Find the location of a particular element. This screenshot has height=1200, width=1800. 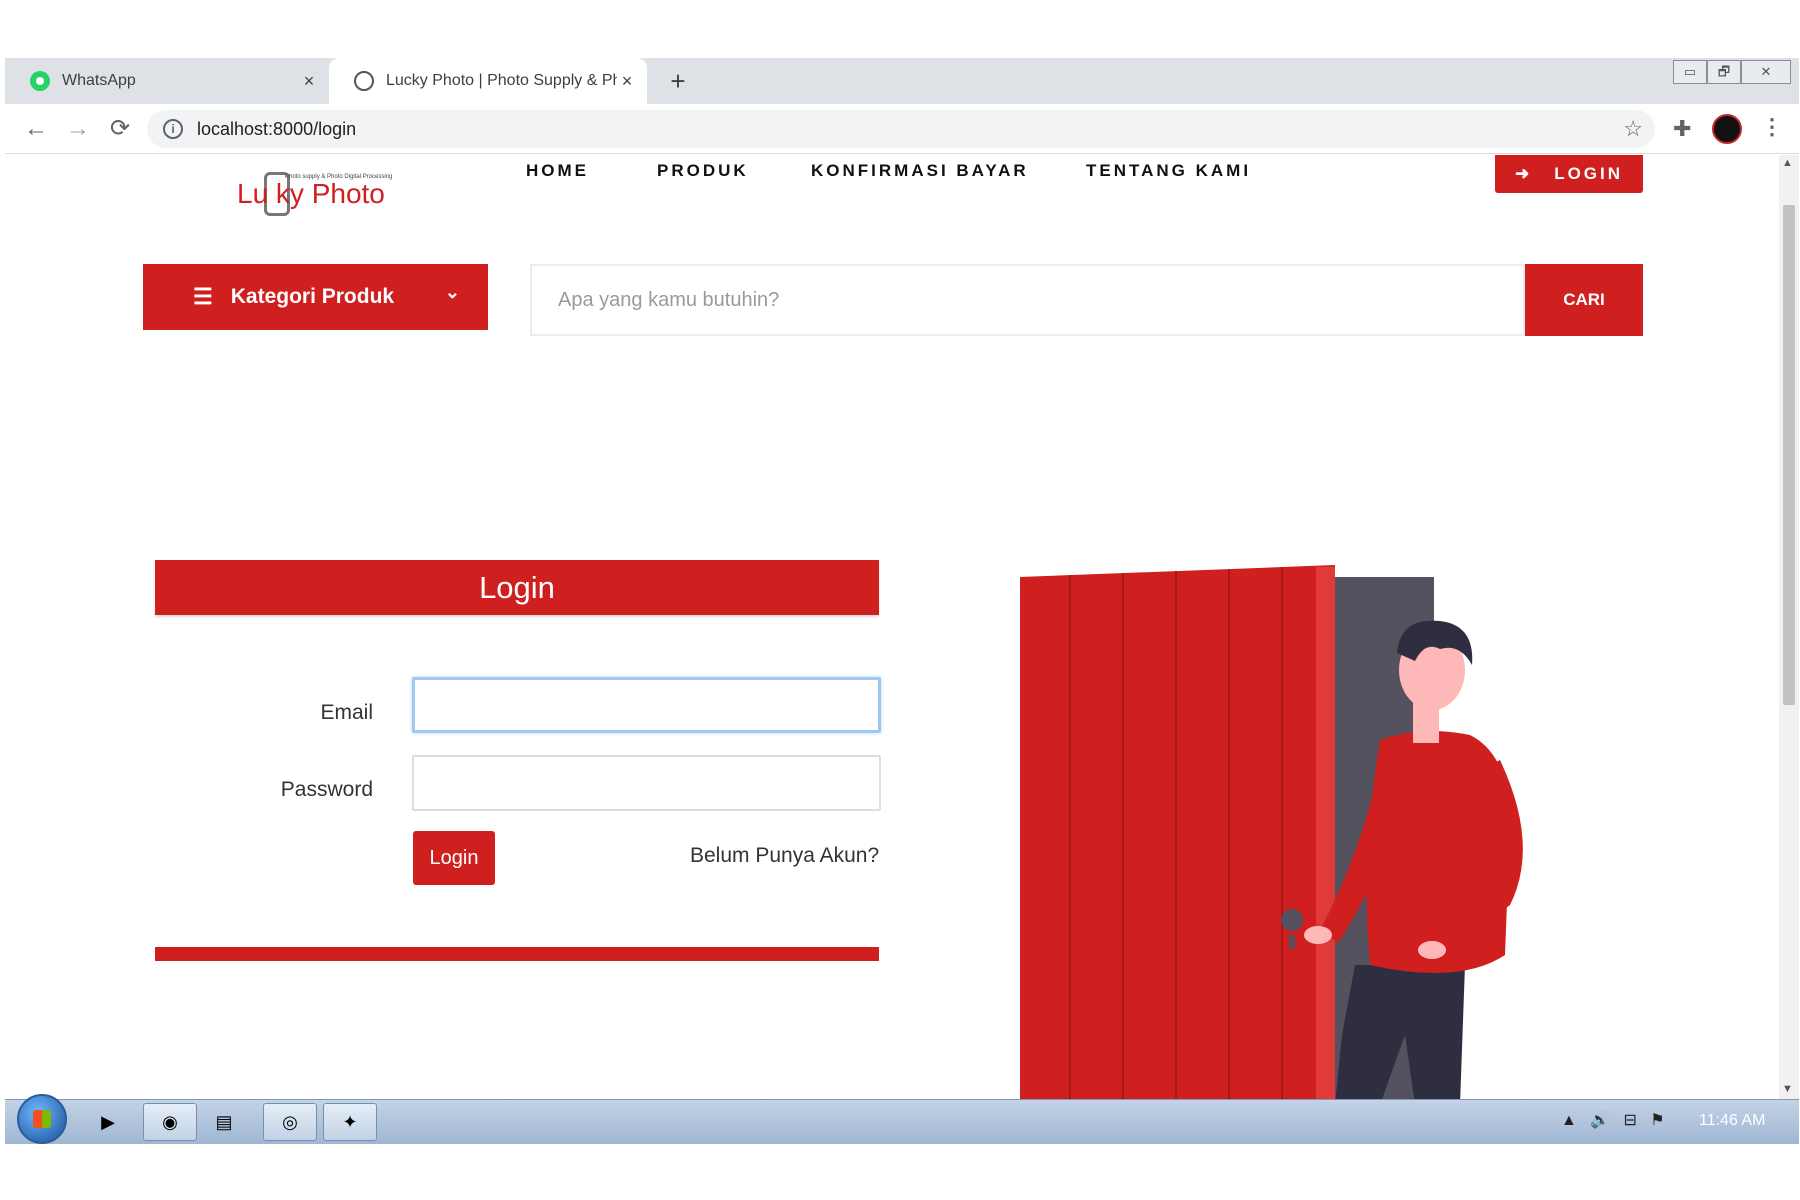

forward-arrow-icon: → is located at coordinates (78, 129).